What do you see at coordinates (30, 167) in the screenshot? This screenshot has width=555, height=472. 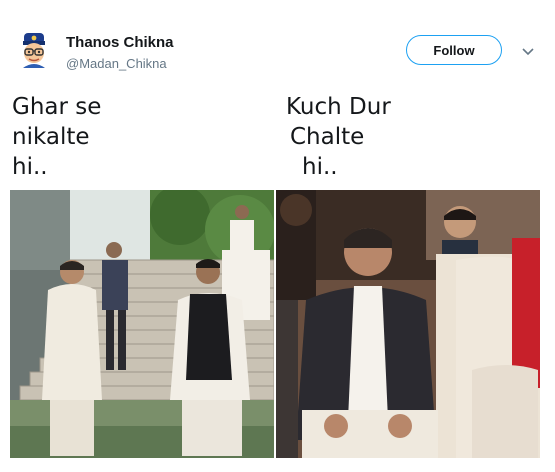 I see `left-caption-line-3: hi..` at bounding box center [30, 167].